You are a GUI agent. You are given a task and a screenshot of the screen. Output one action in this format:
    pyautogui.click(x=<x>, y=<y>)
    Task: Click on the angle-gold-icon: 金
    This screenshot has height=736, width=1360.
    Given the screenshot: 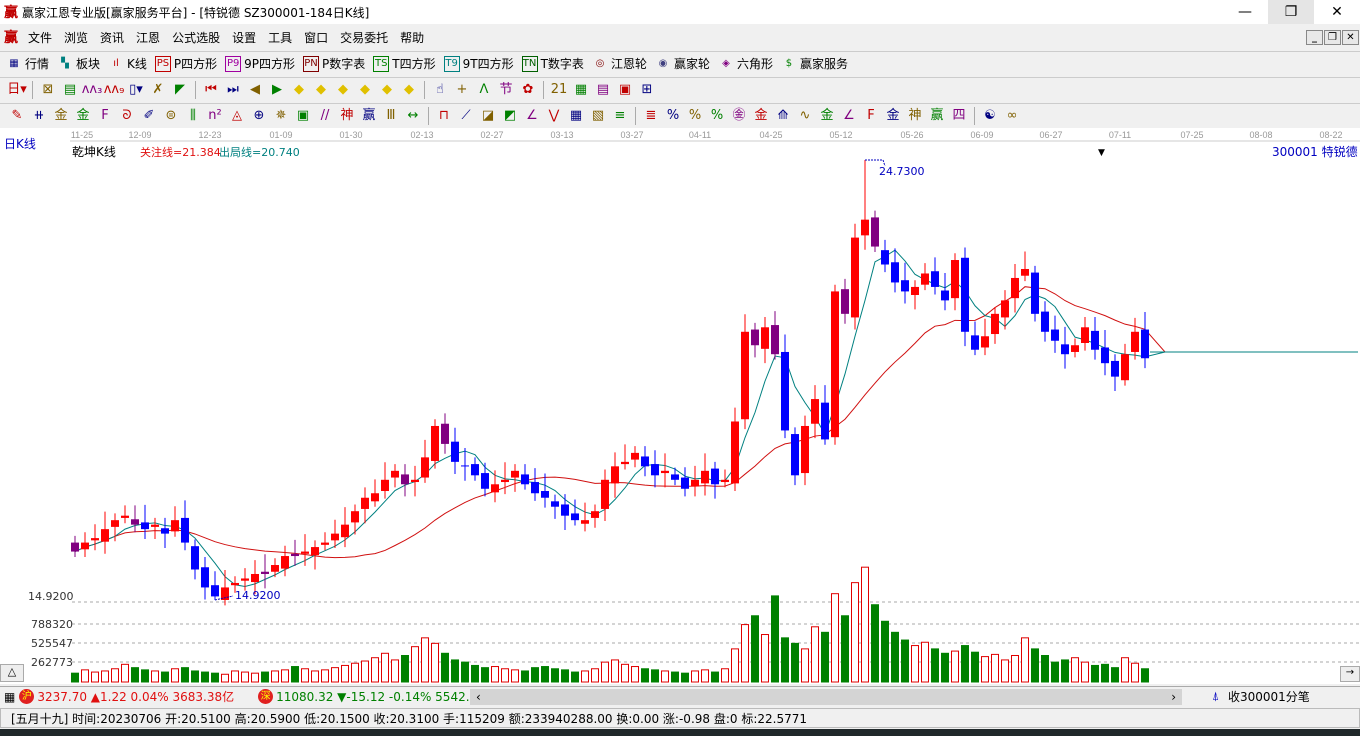 What is the action you would take?
    pyautogui.click(x=893, y=116)
    